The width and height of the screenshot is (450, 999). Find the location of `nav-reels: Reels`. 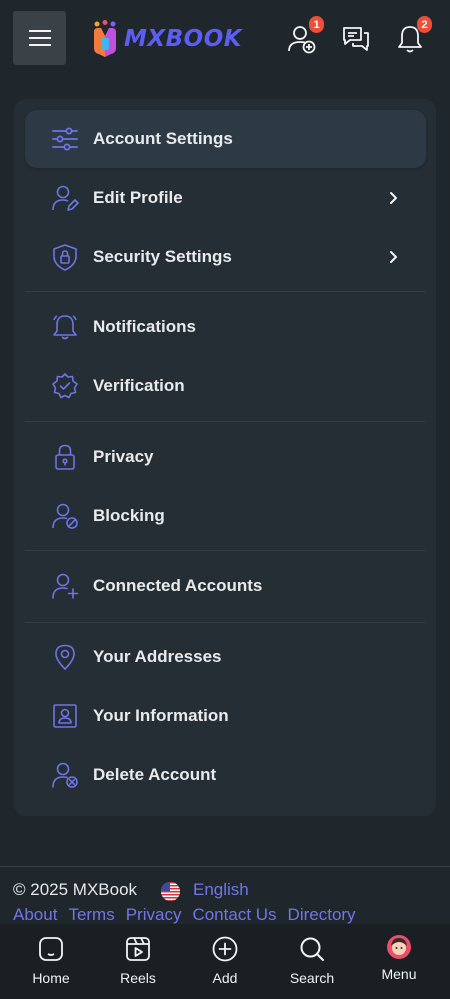

nav-reels: Reels is located at coordinates (138, 964).